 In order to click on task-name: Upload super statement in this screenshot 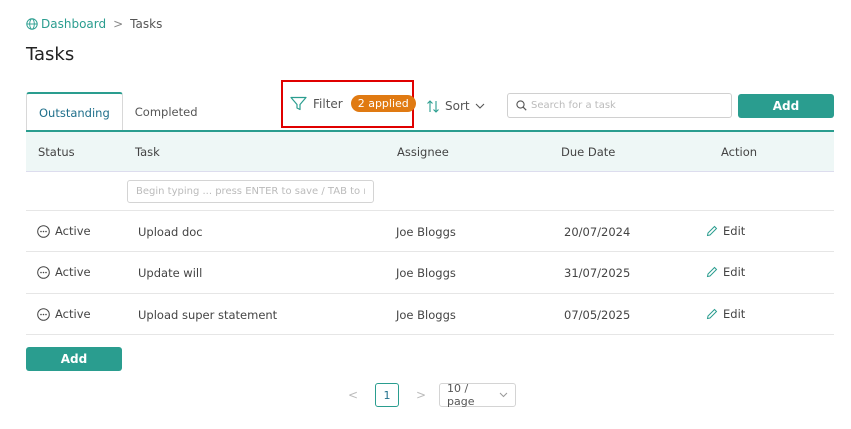, I will do `click(208, 315)`.